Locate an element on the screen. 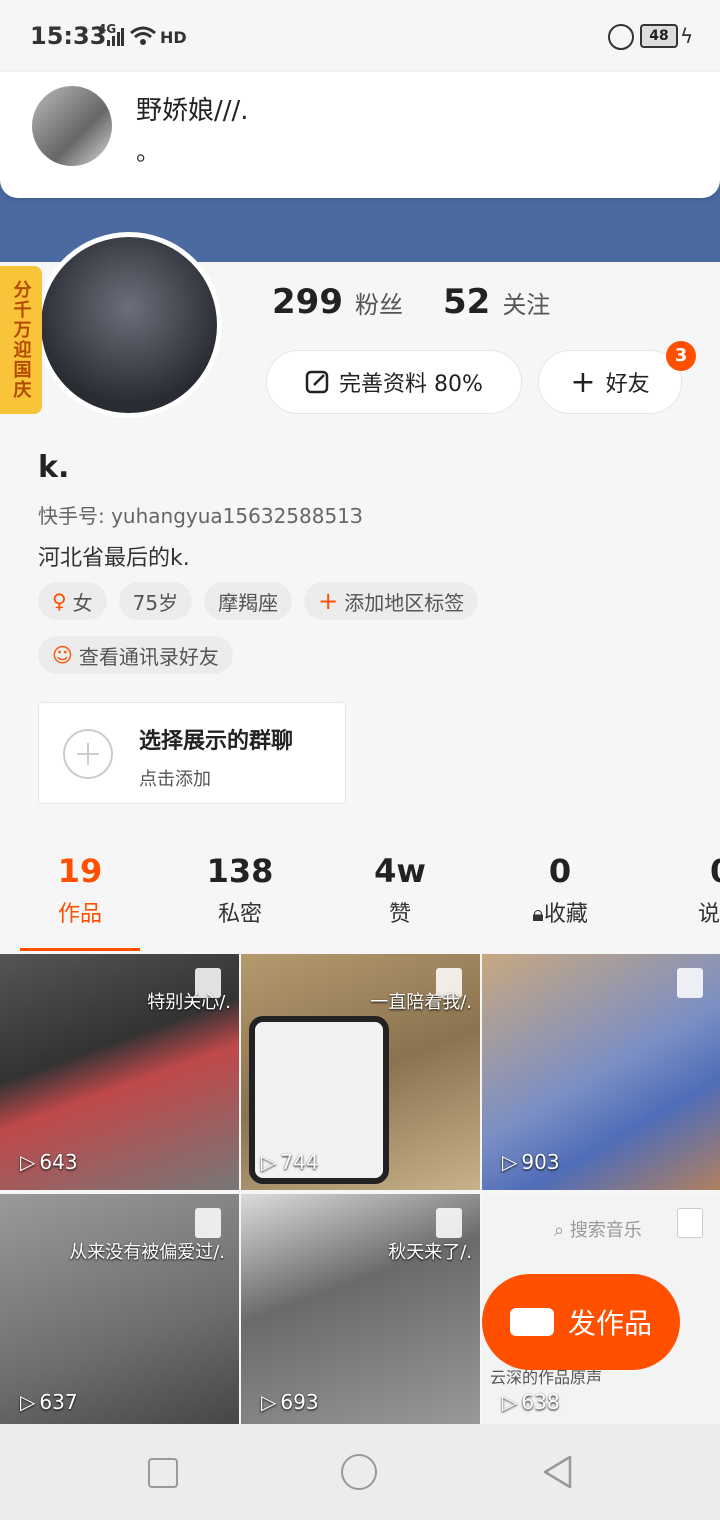 This screenshot has height=1520, width=720. tab-favorites-label-wrap: 🔒︎收藏 is located at coordinates (560, 912).